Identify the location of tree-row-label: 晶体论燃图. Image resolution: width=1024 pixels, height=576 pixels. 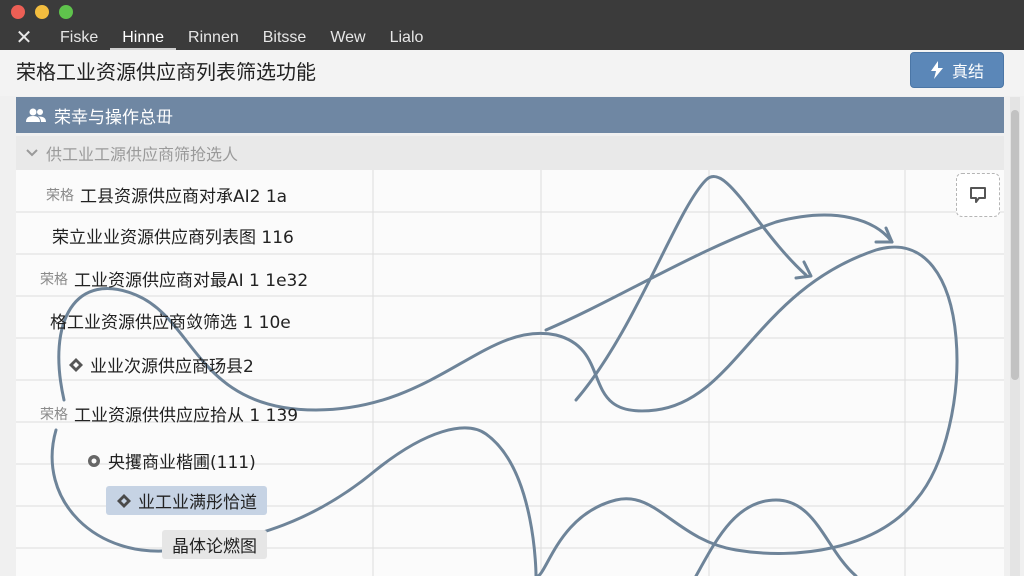
(214, 547).